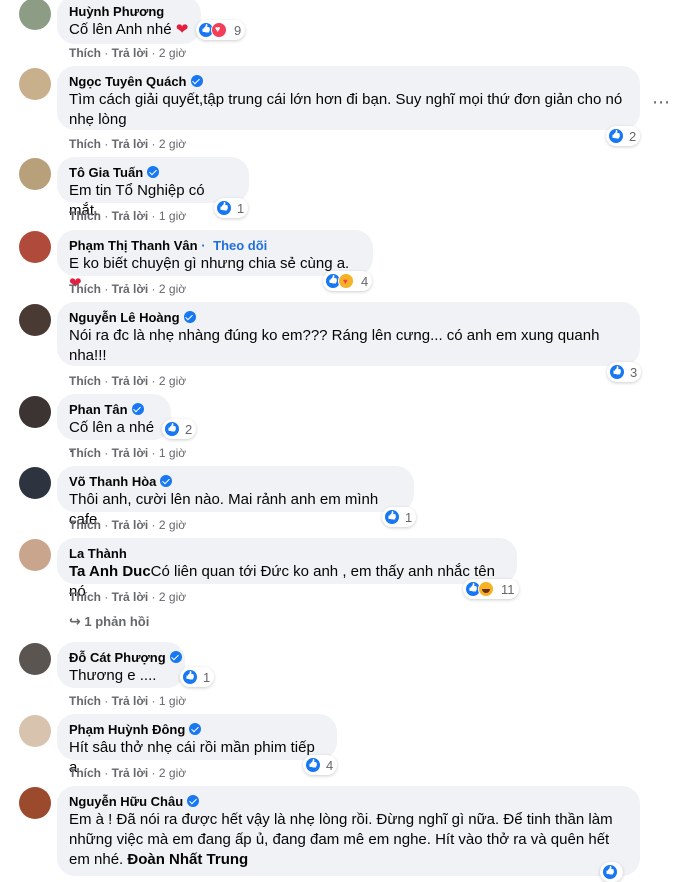  Describe the element at coordinates (624, 372) in the screenshot. I see `reaction-summary: 3` at that location.